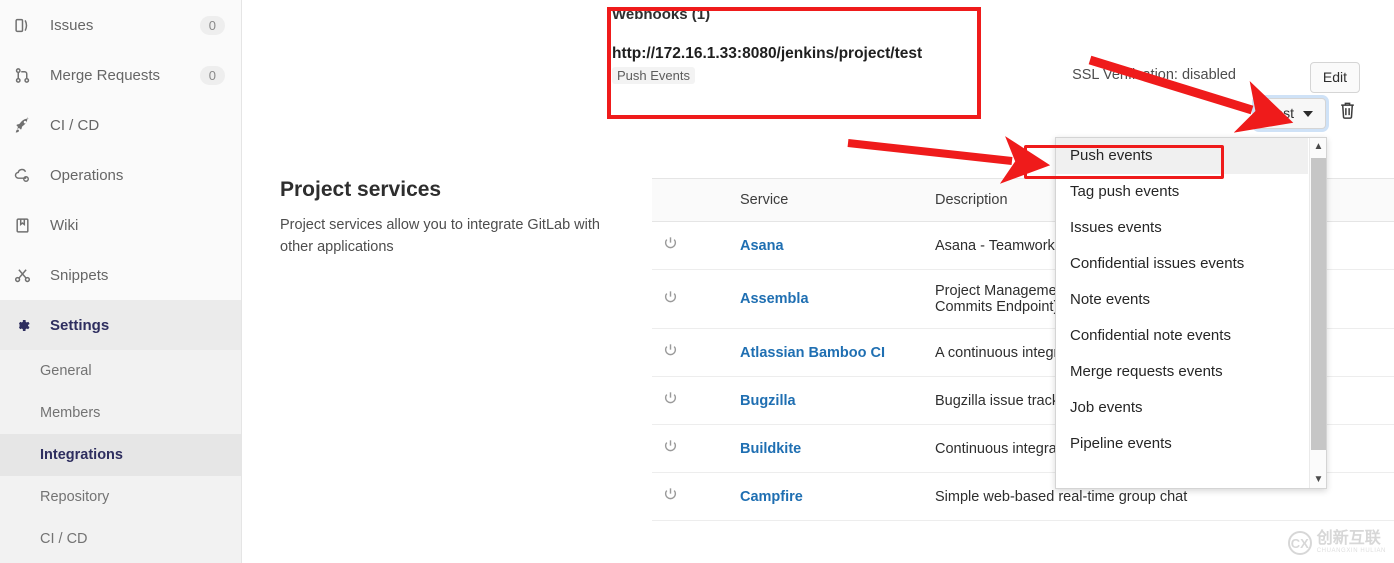 The height and width of the screenshot is (563, 1394). What do you see at coordinates (25, 225) in the screenshot?
I see `book-icon` at bounding box center [25, 225].